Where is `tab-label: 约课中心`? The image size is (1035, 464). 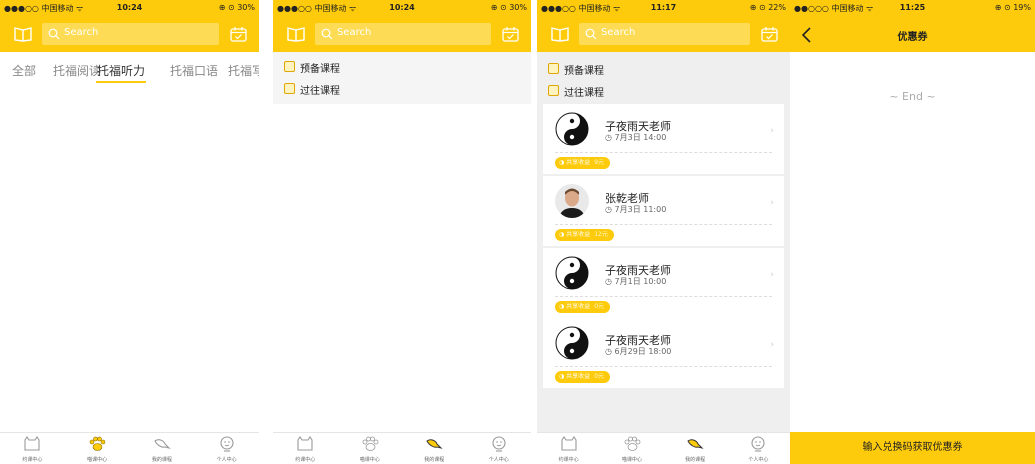
tab-label: 约课中心 is located at coordinates (568, 460).